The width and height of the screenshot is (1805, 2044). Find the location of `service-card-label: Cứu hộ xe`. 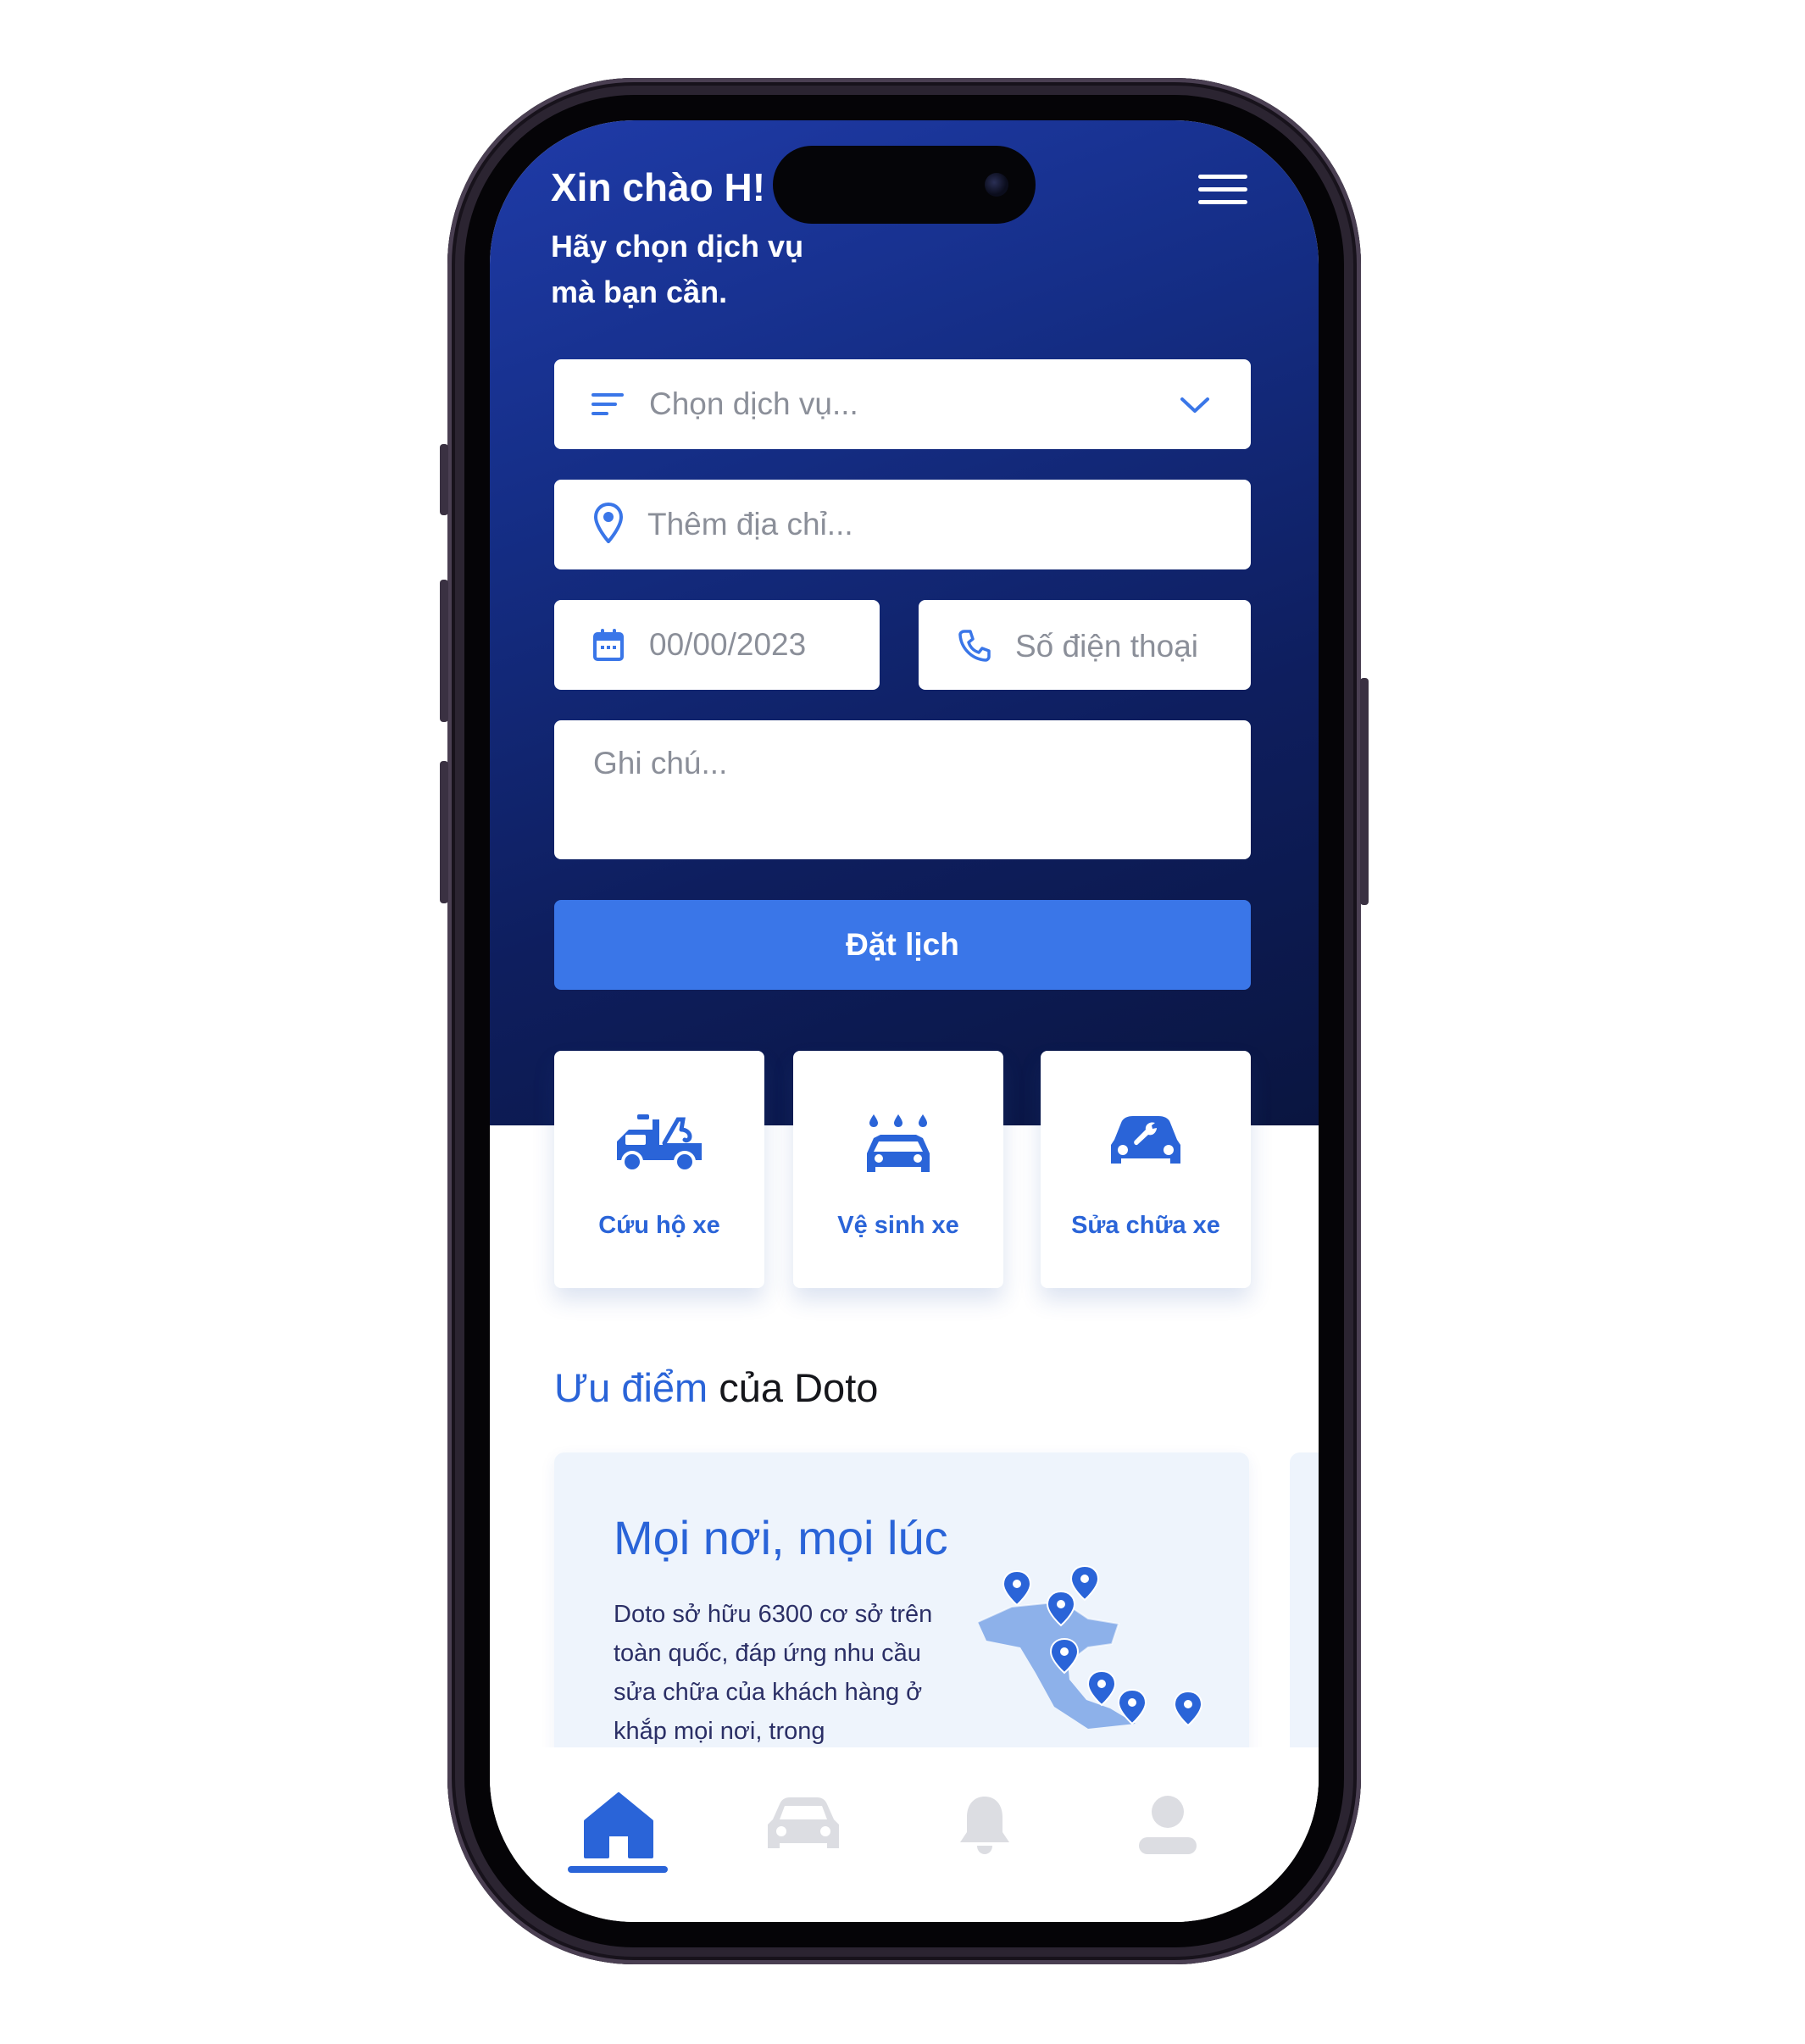

service-card-label: Cứu hộ xe is located at coordinates (659, 1225).